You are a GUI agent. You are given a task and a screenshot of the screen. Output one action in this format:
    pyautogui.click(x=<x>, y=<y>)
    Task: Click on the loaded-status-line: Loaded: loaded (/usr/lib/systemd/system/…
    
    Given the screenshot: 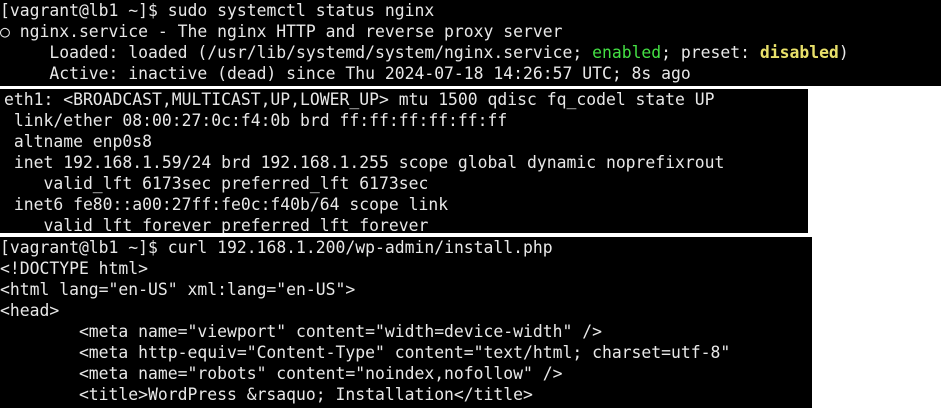 What is the action you would take?
    pyautogui.click(x=424, y=52)
    